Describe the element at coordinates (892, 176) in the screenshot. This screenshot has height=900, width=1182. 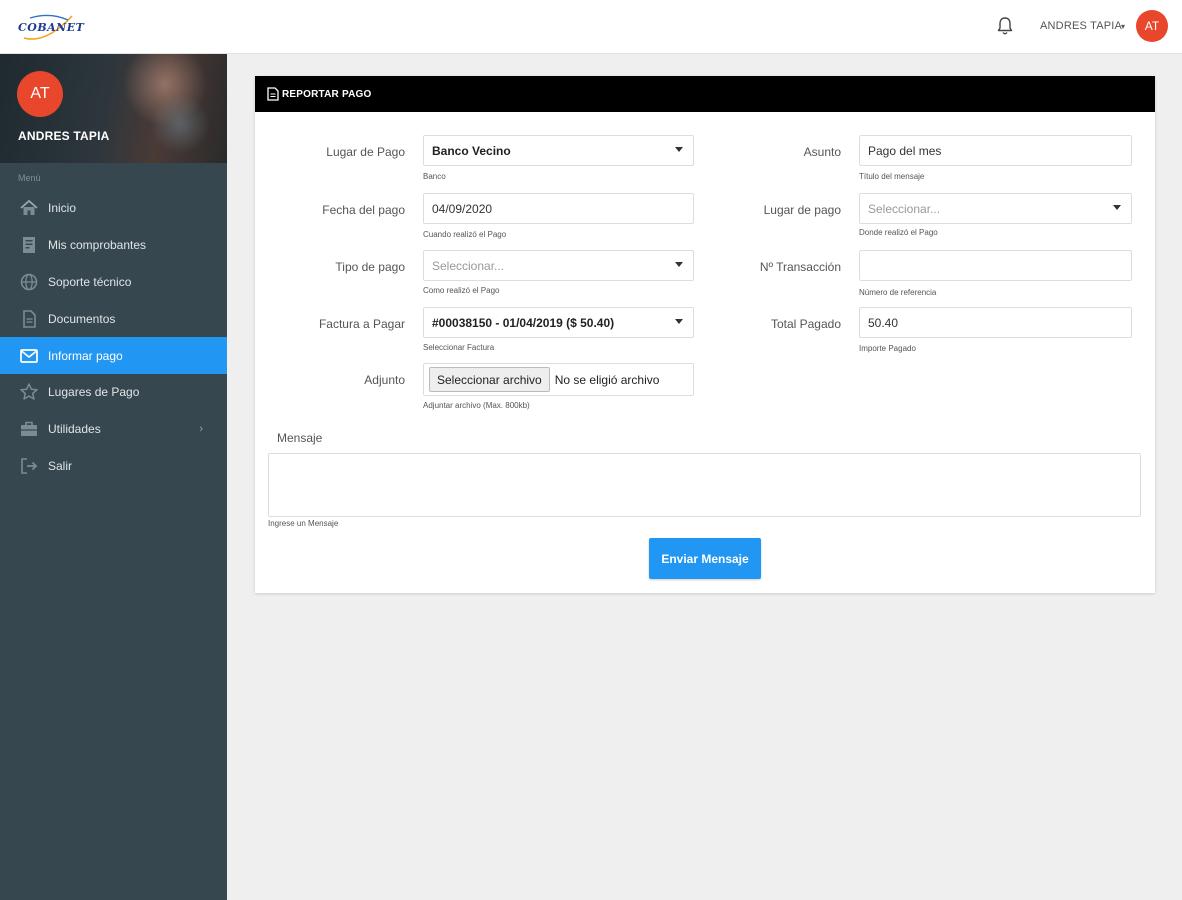
I see `asunto-hint: Título del mensaje` at that location.